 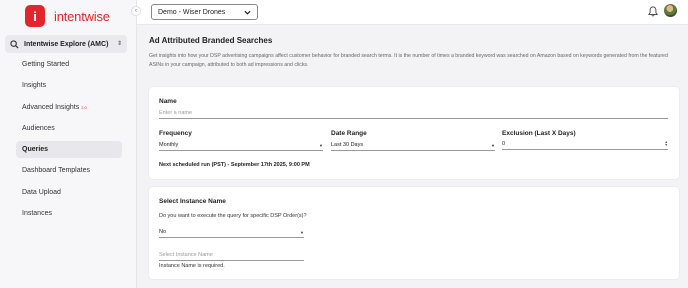 What do you see at coordinates (412, 12) in the screenshot?
I see `topbar: Demo - Wiser Drones` at bounding box center [412, 12].